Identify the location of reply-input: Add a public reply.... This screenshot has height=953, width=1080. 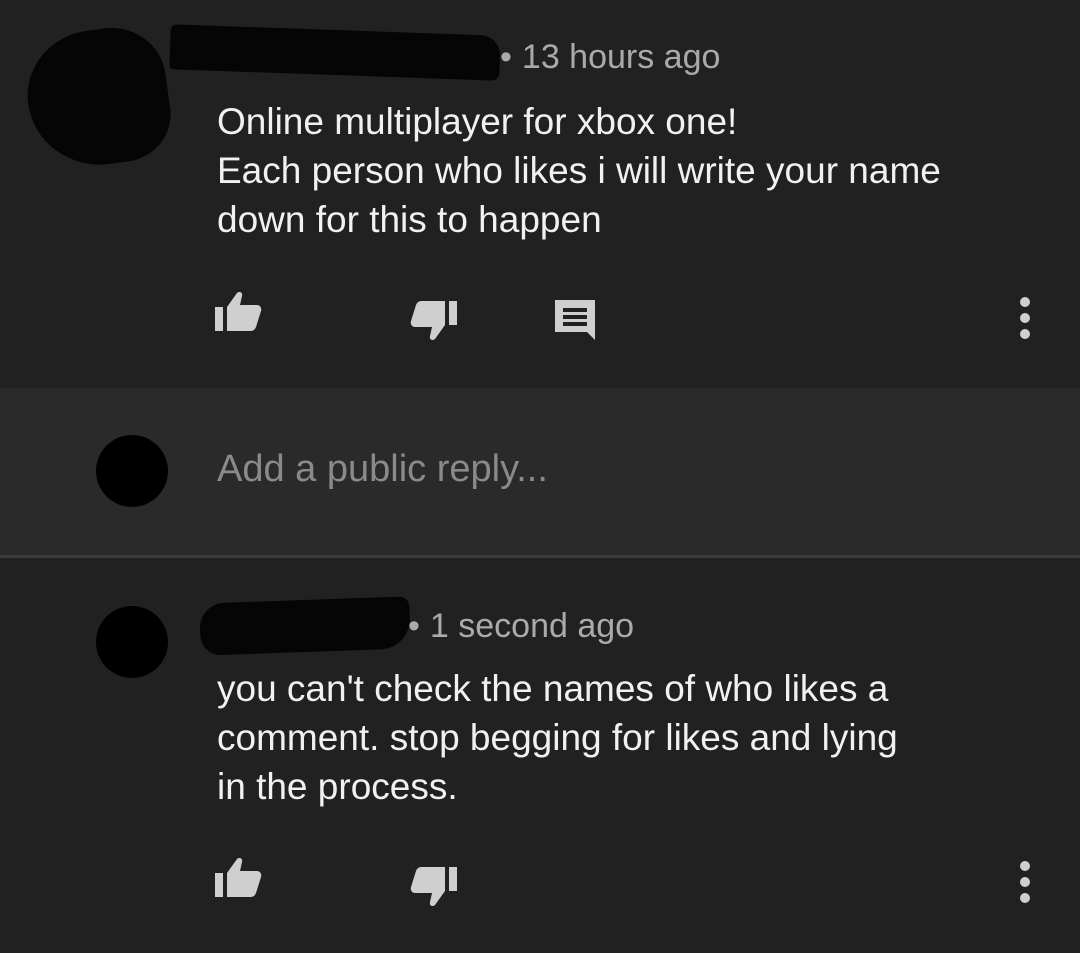
(382, 469).